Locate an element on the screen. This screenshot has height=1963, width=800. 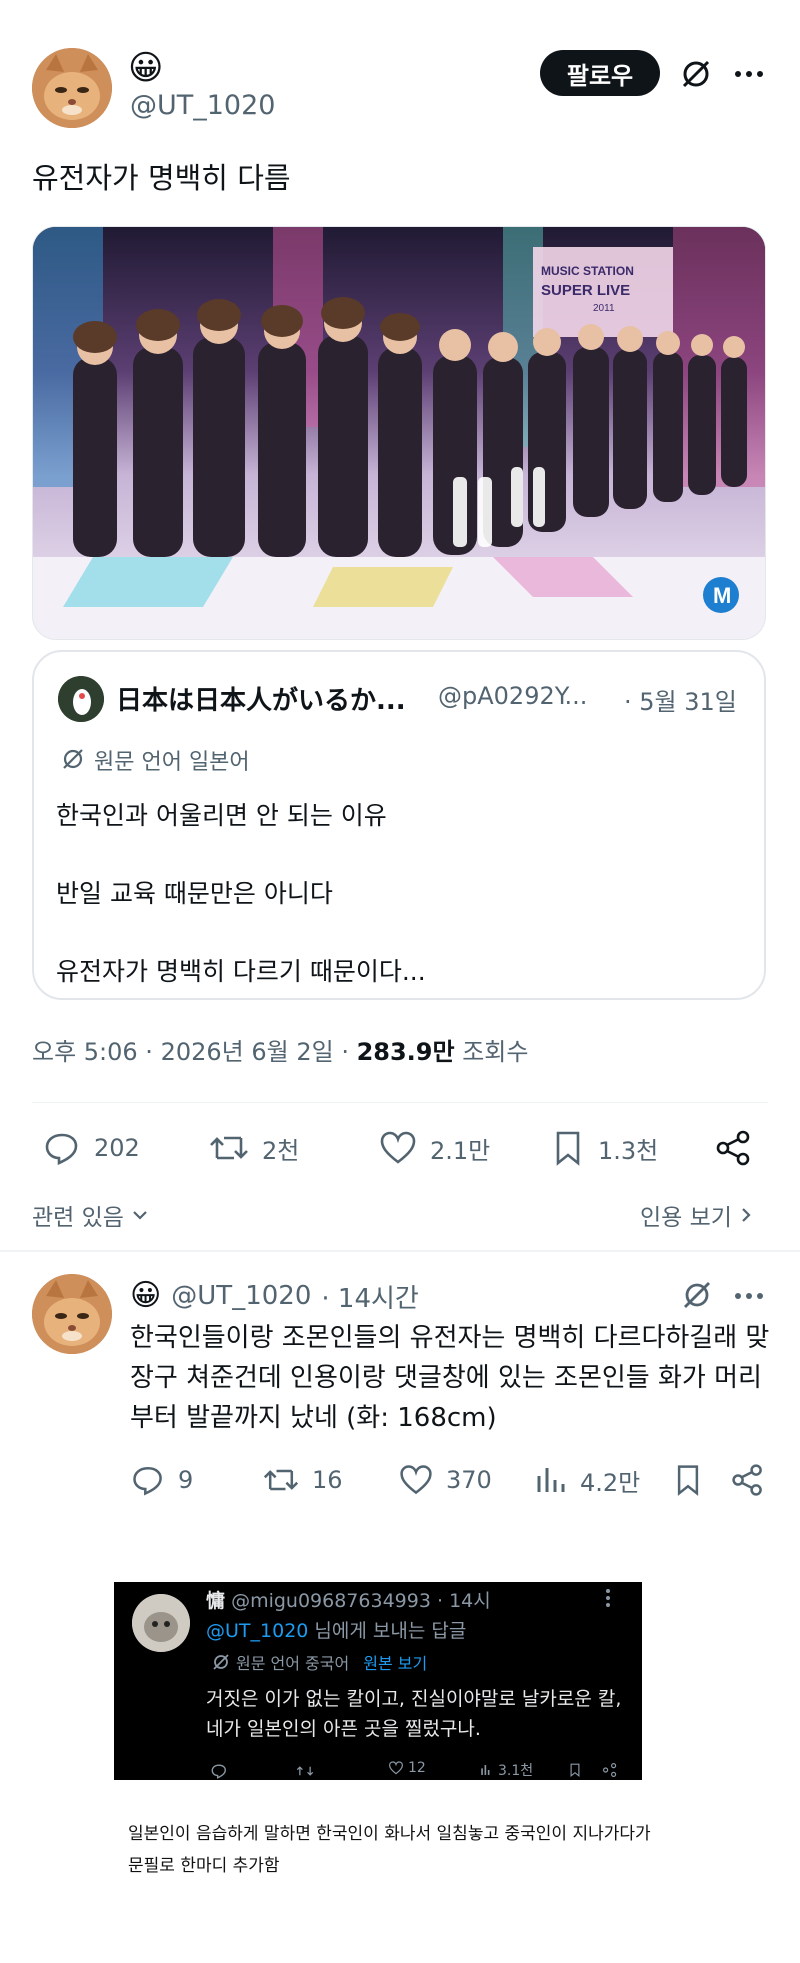
chevron-right-icon is located at coordinates (746, 1215).